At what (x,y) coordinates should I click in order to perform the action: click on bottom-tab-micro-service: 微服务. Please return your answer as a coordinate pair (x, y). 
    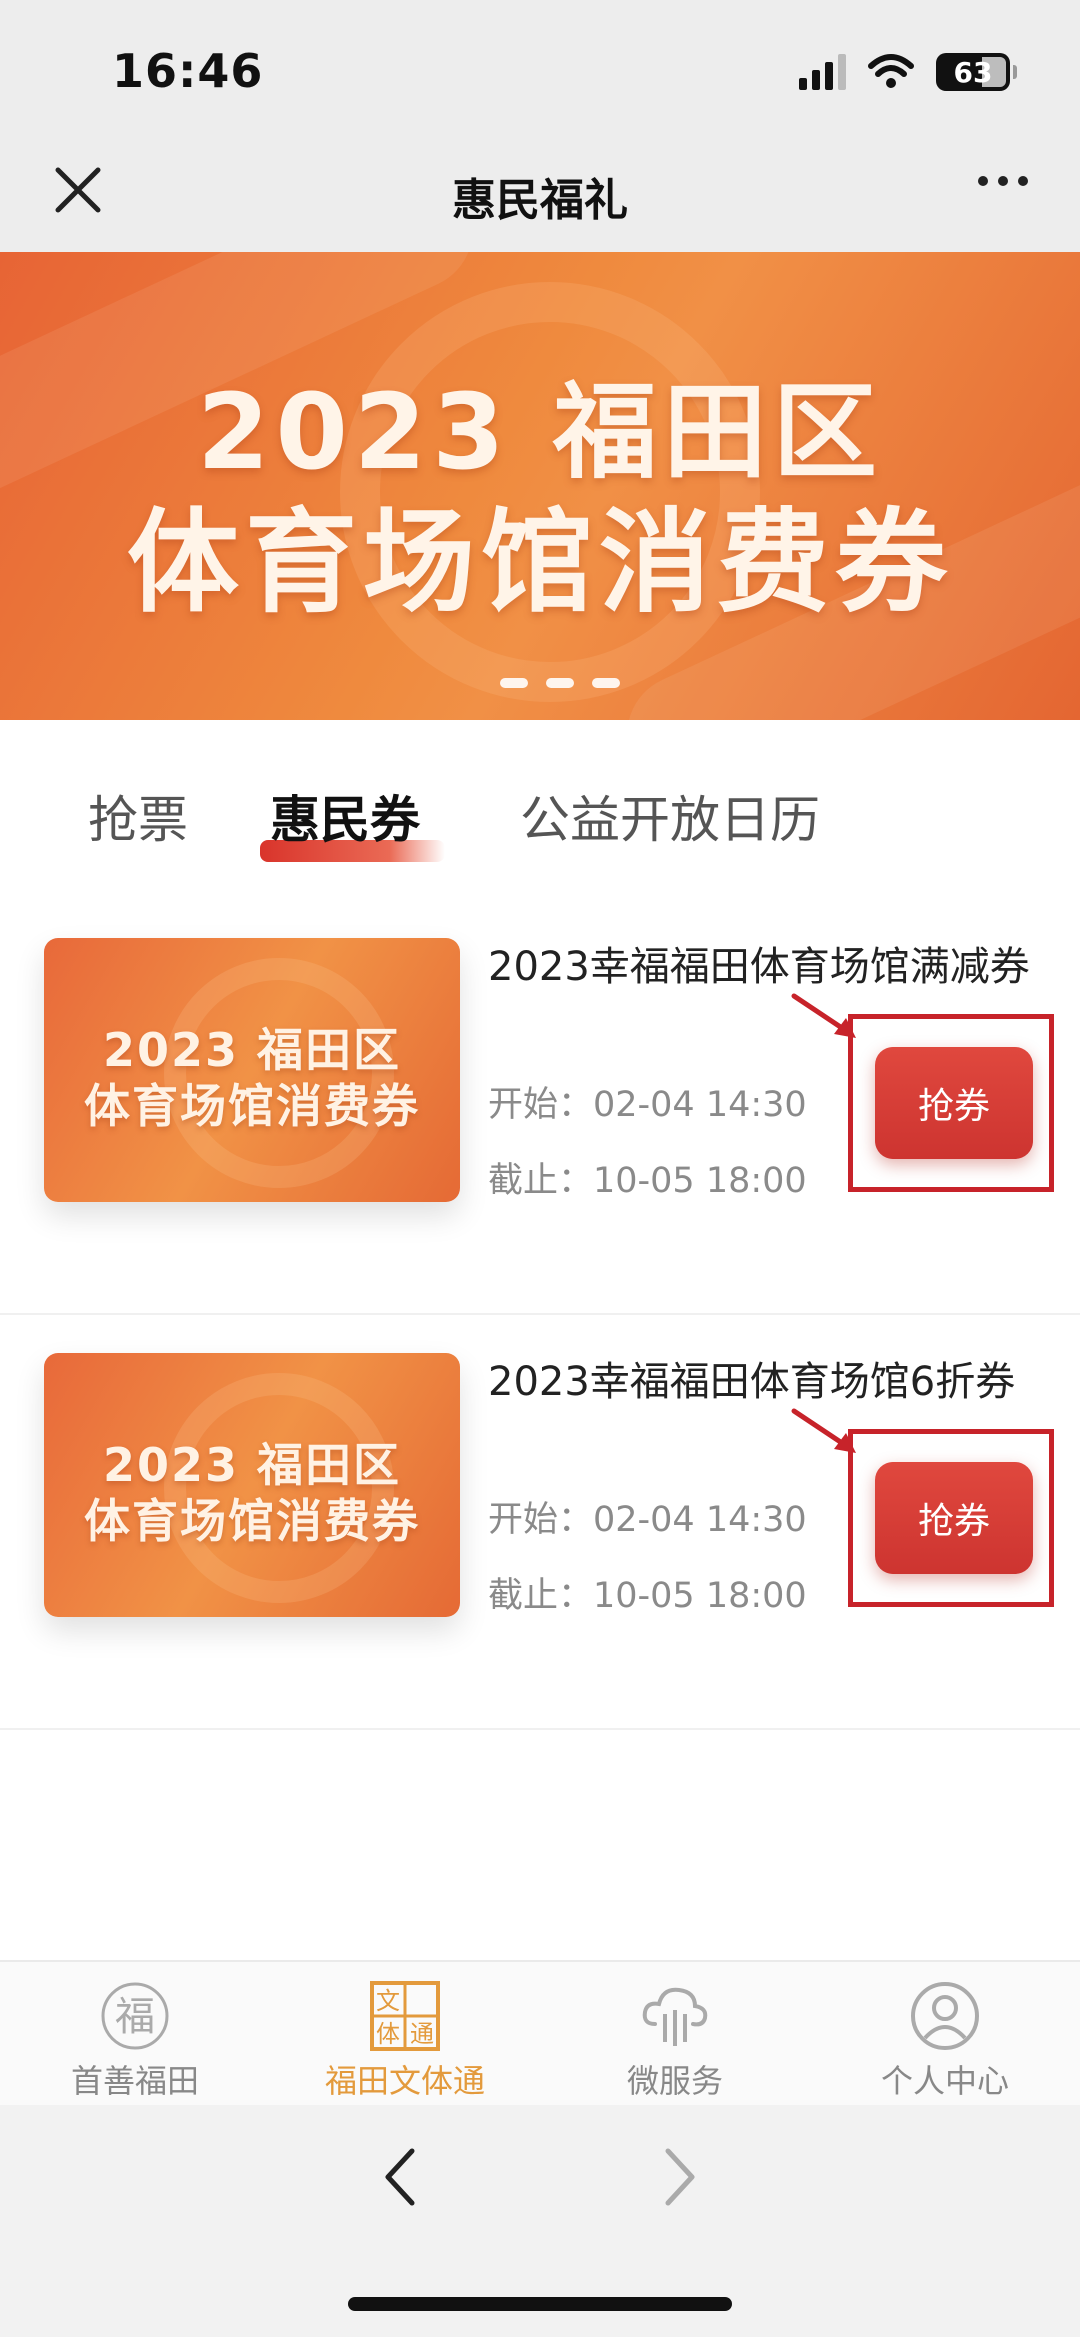
    Looking at the image, I should click on (675, 2041).